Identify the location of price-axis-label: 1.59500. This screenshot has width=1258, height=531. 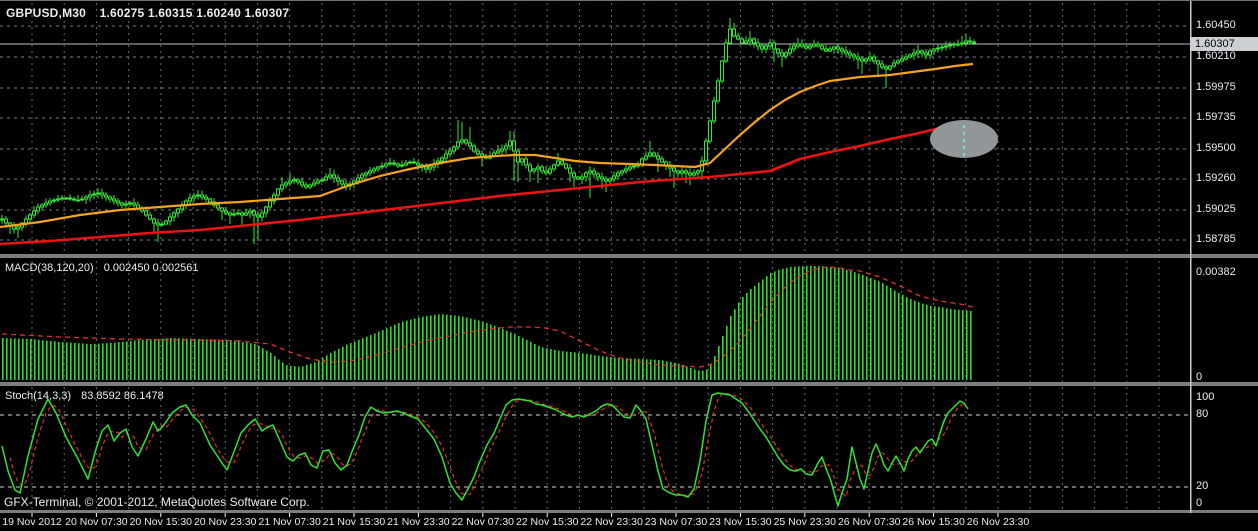
(1216, 148).